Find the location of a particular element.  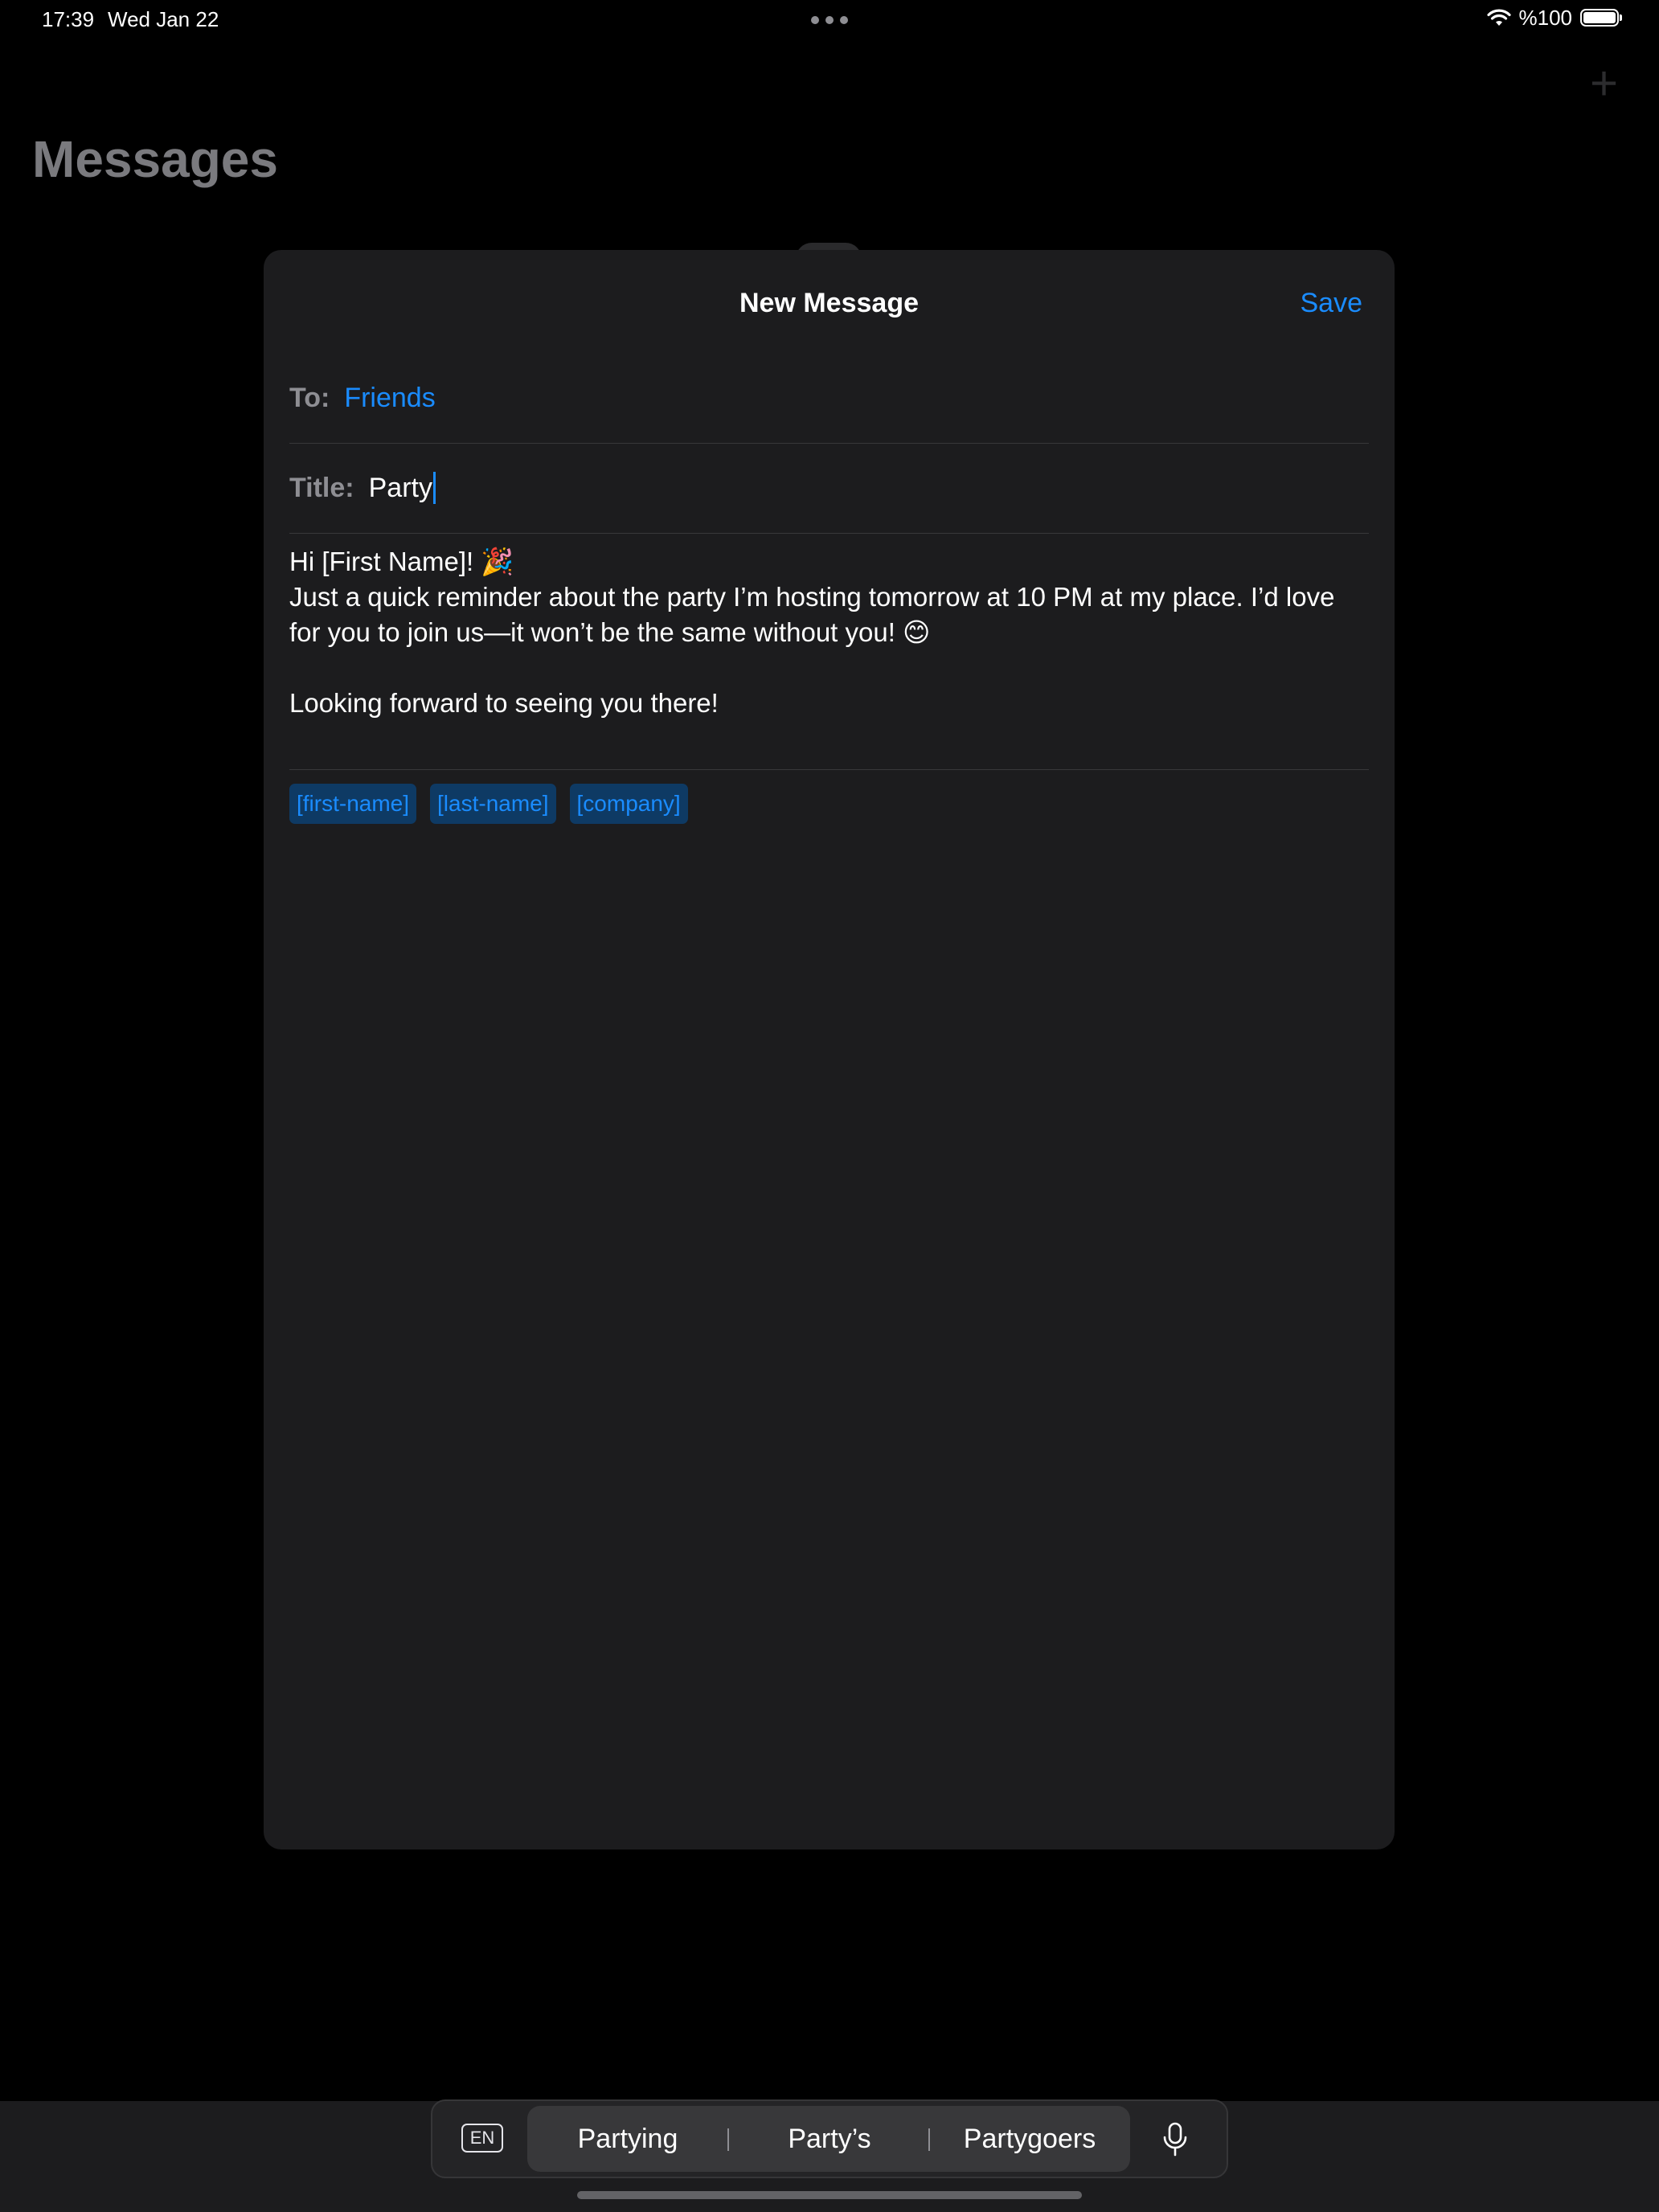

sheet-title: New Message is located at coordinates (829, 303).